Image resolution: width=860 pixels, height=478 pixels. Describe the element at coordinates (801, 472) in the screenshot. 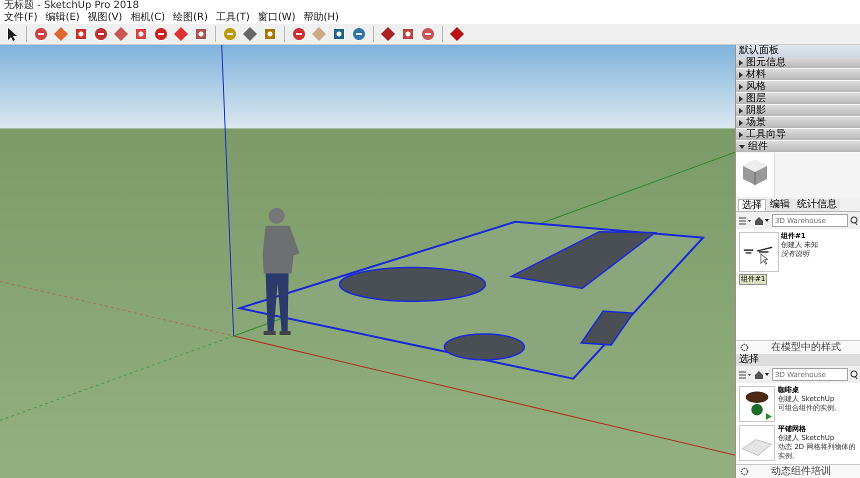

I see `collection-label: 动态组件培训` at that location.